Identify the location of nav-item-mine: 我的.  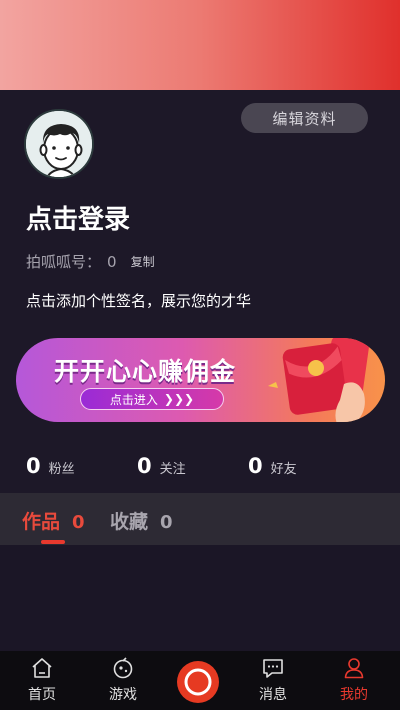
(354, 680).